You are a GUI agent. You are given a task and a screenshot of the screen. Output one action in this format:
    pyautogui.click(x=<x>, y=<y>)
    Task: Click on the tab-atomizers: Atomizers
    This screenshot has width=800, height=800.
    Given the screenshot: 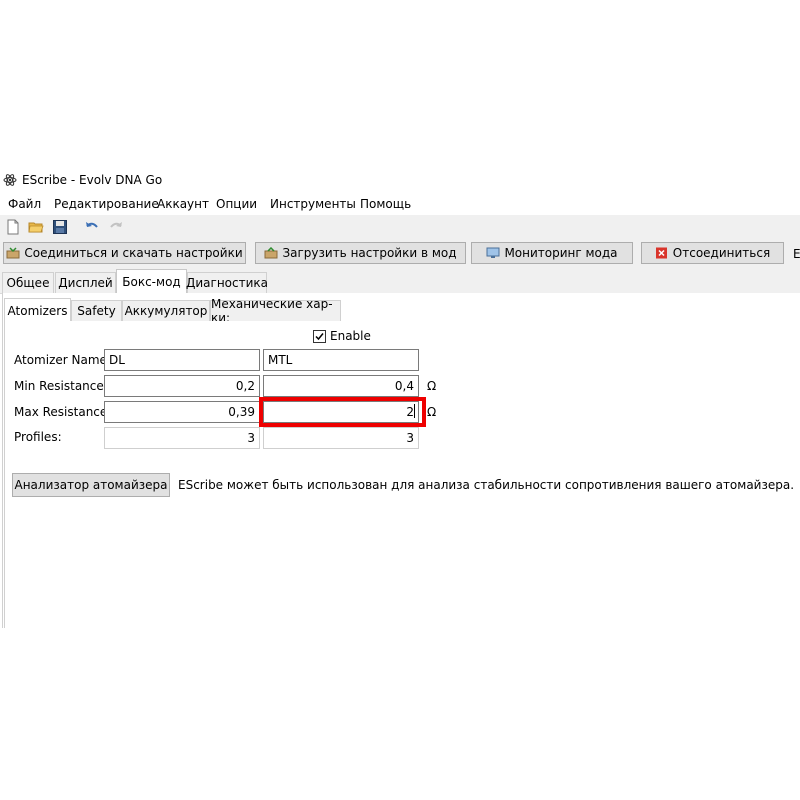 What is the action you would take?
    pyautogui.click(x=37, y=310)
    